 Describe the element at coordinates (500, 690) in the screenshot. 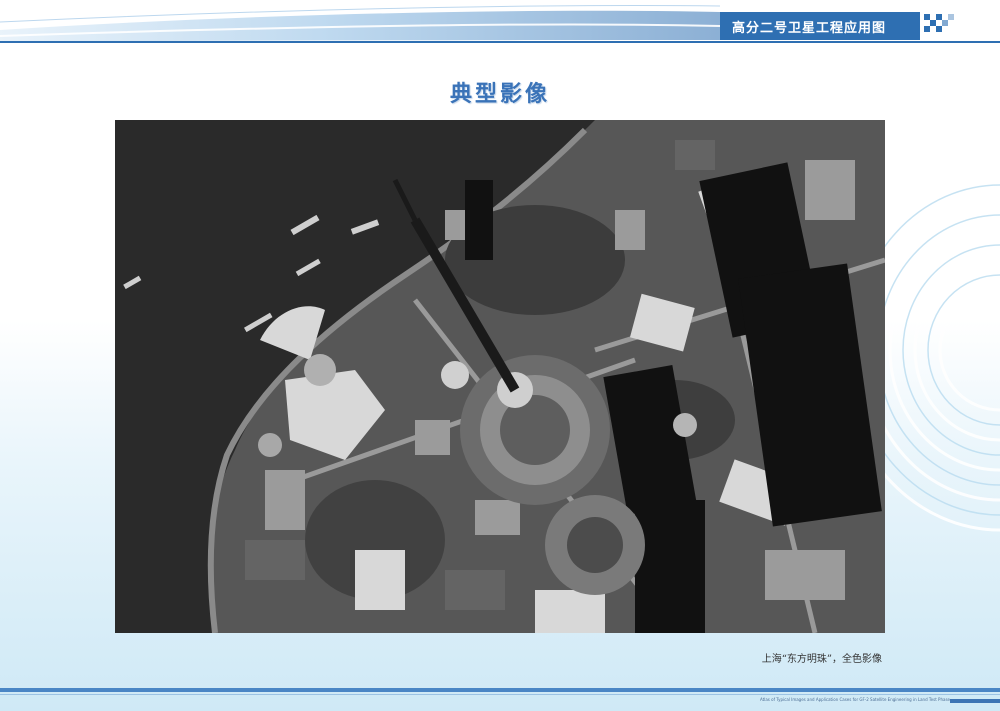

I see `footer-line` at that location.